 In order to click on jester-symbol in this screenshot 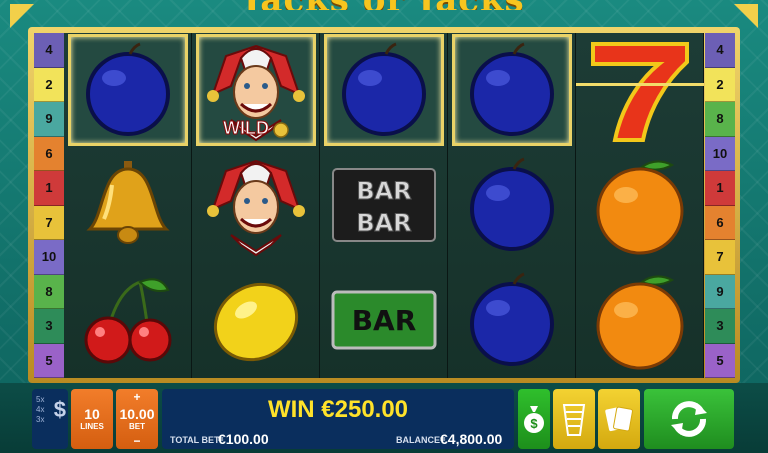, I will do `click(256, 205)`.